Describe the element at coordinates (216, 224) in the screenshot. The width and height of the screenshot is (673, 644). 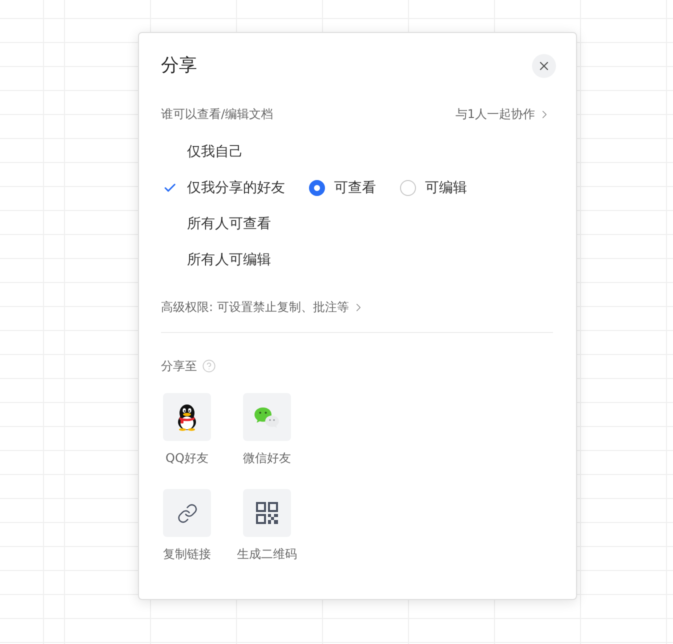
I see `permission-option: 所有人可查看` at that location.